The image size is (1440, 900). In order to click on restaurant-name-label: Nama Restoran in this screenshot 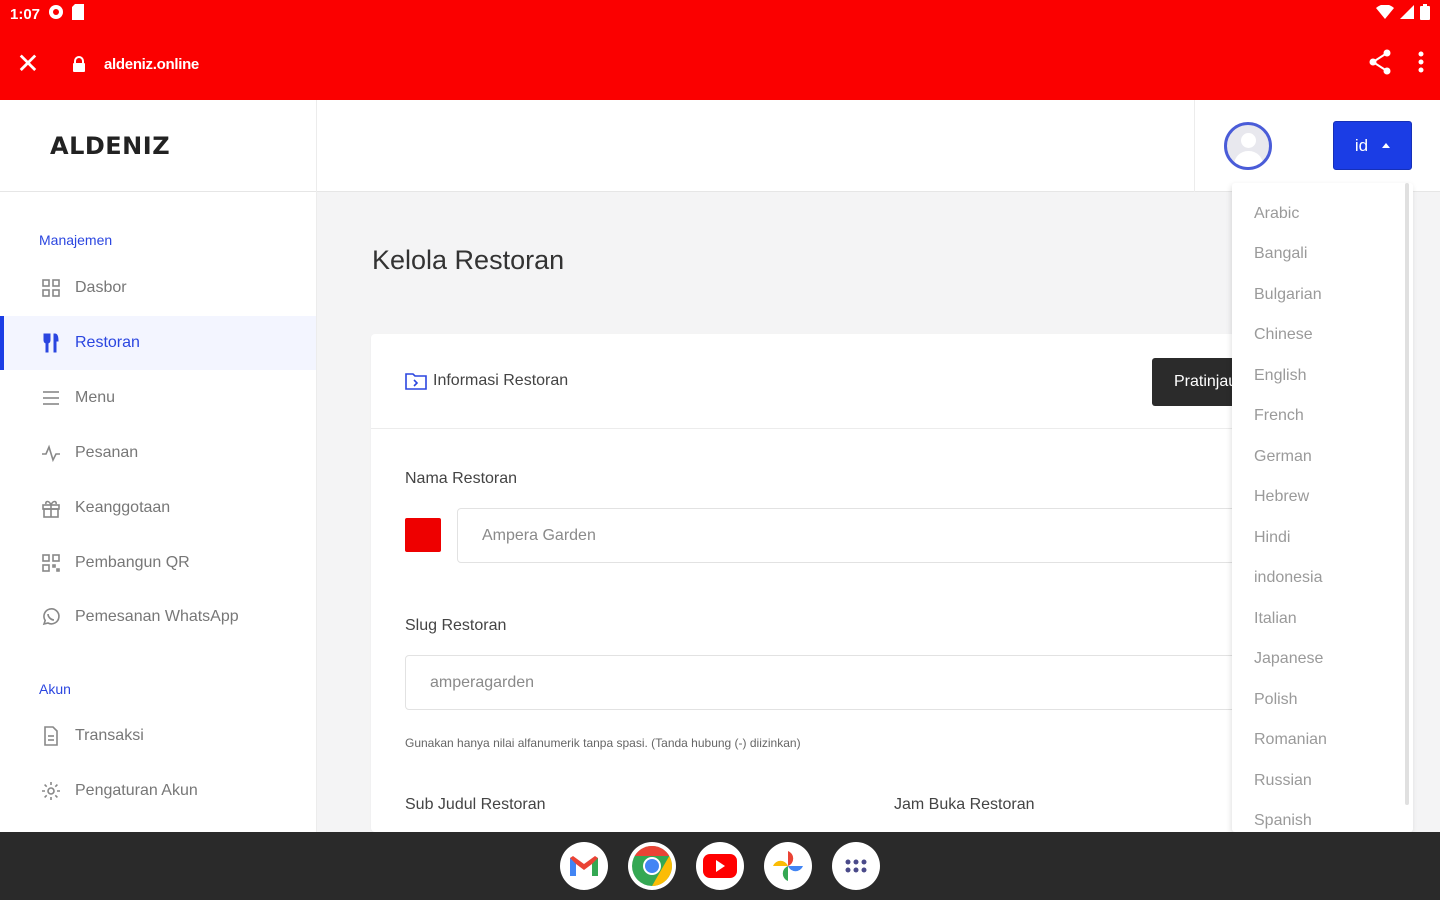, I will do `click(461, 478)`.